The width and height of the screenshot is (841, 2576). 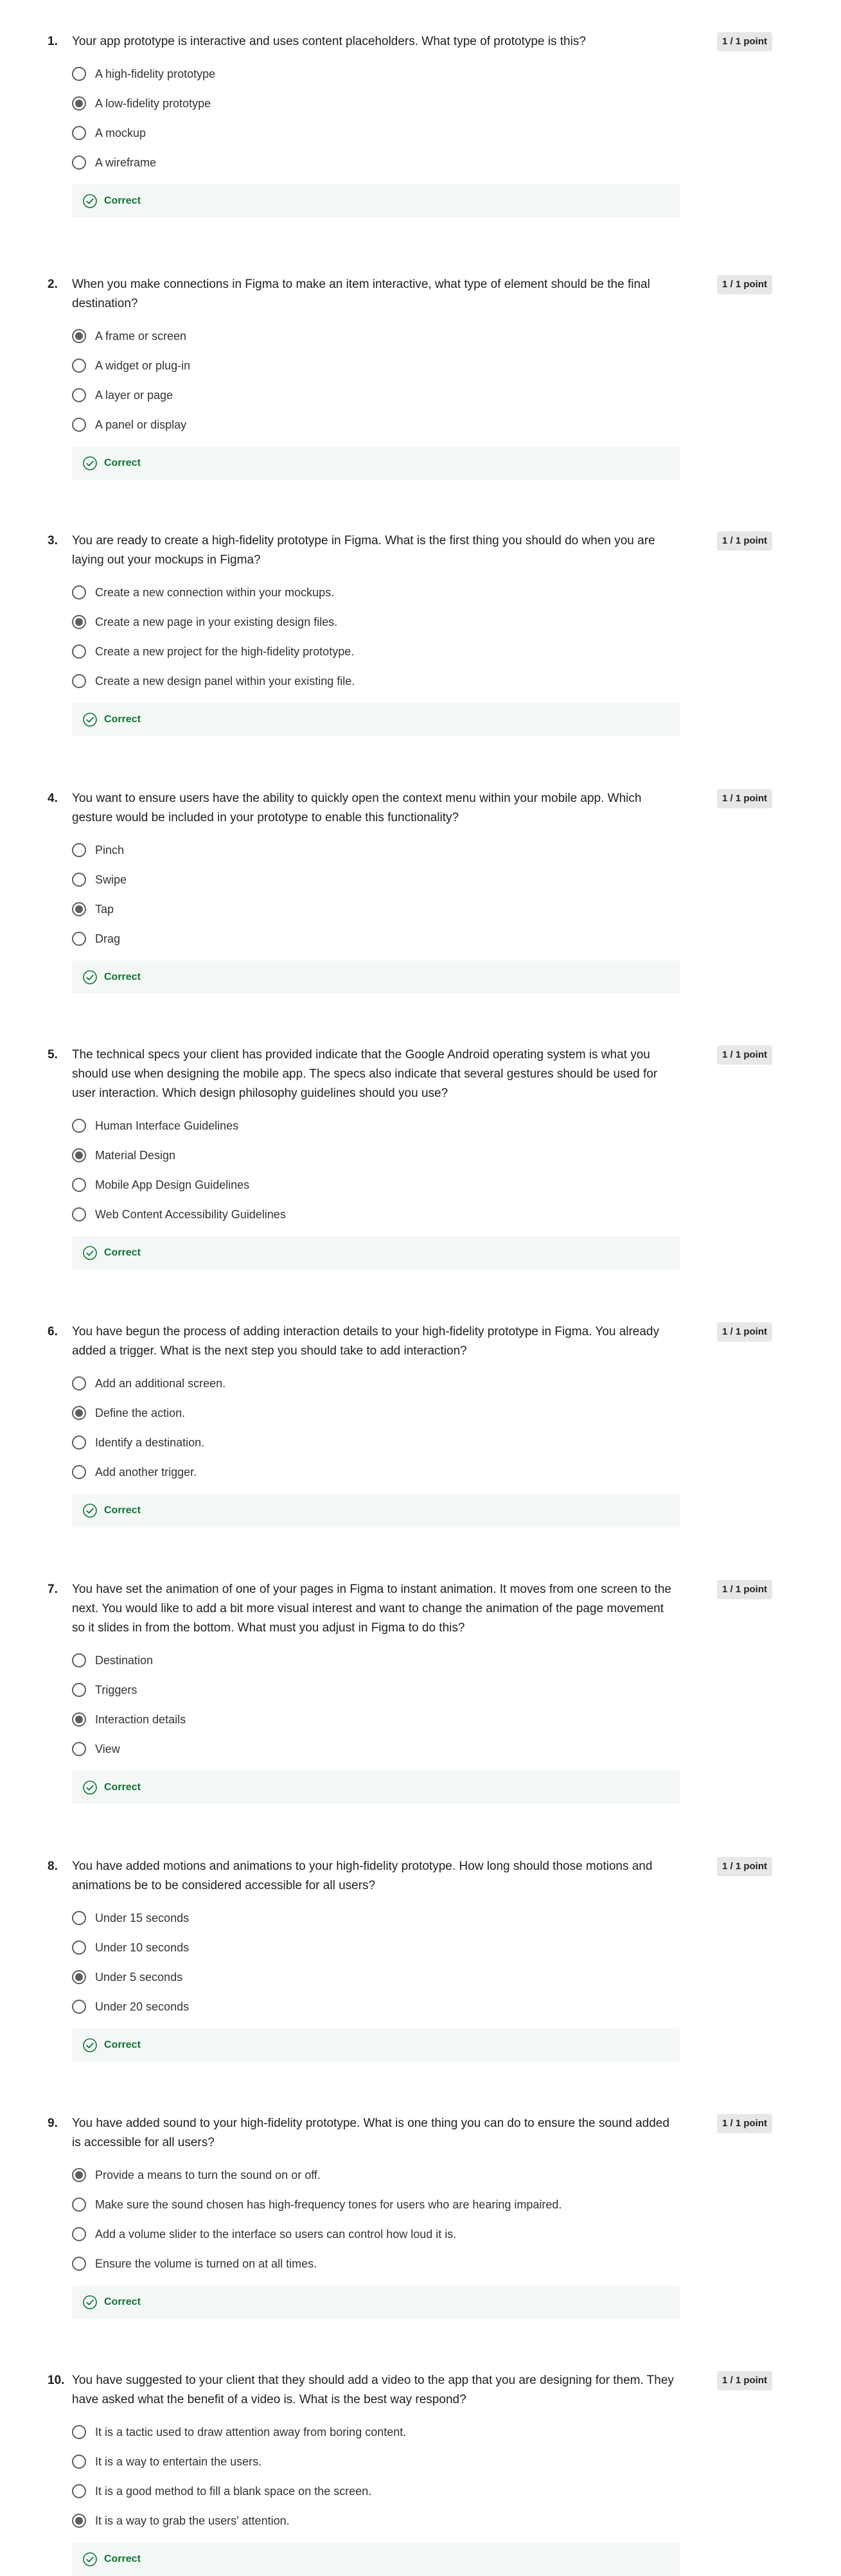 I want to click on answer-option: Pinch, so click(x=374, y=852).